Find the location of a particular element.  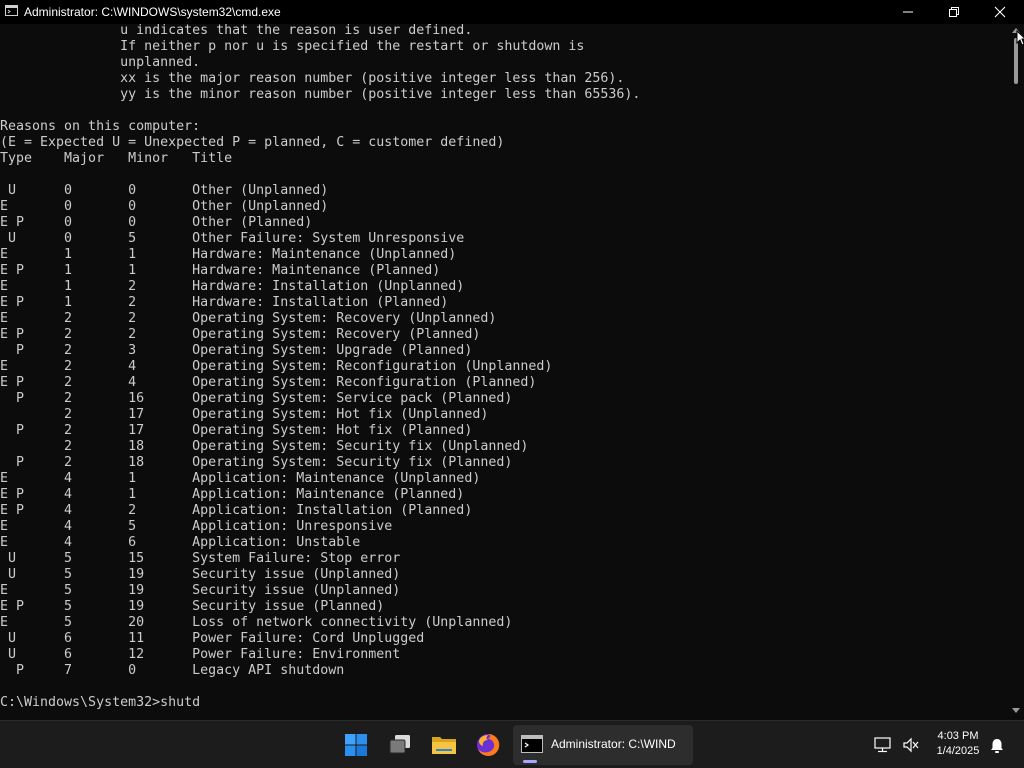

network-button is located at coordinates (884, 745).